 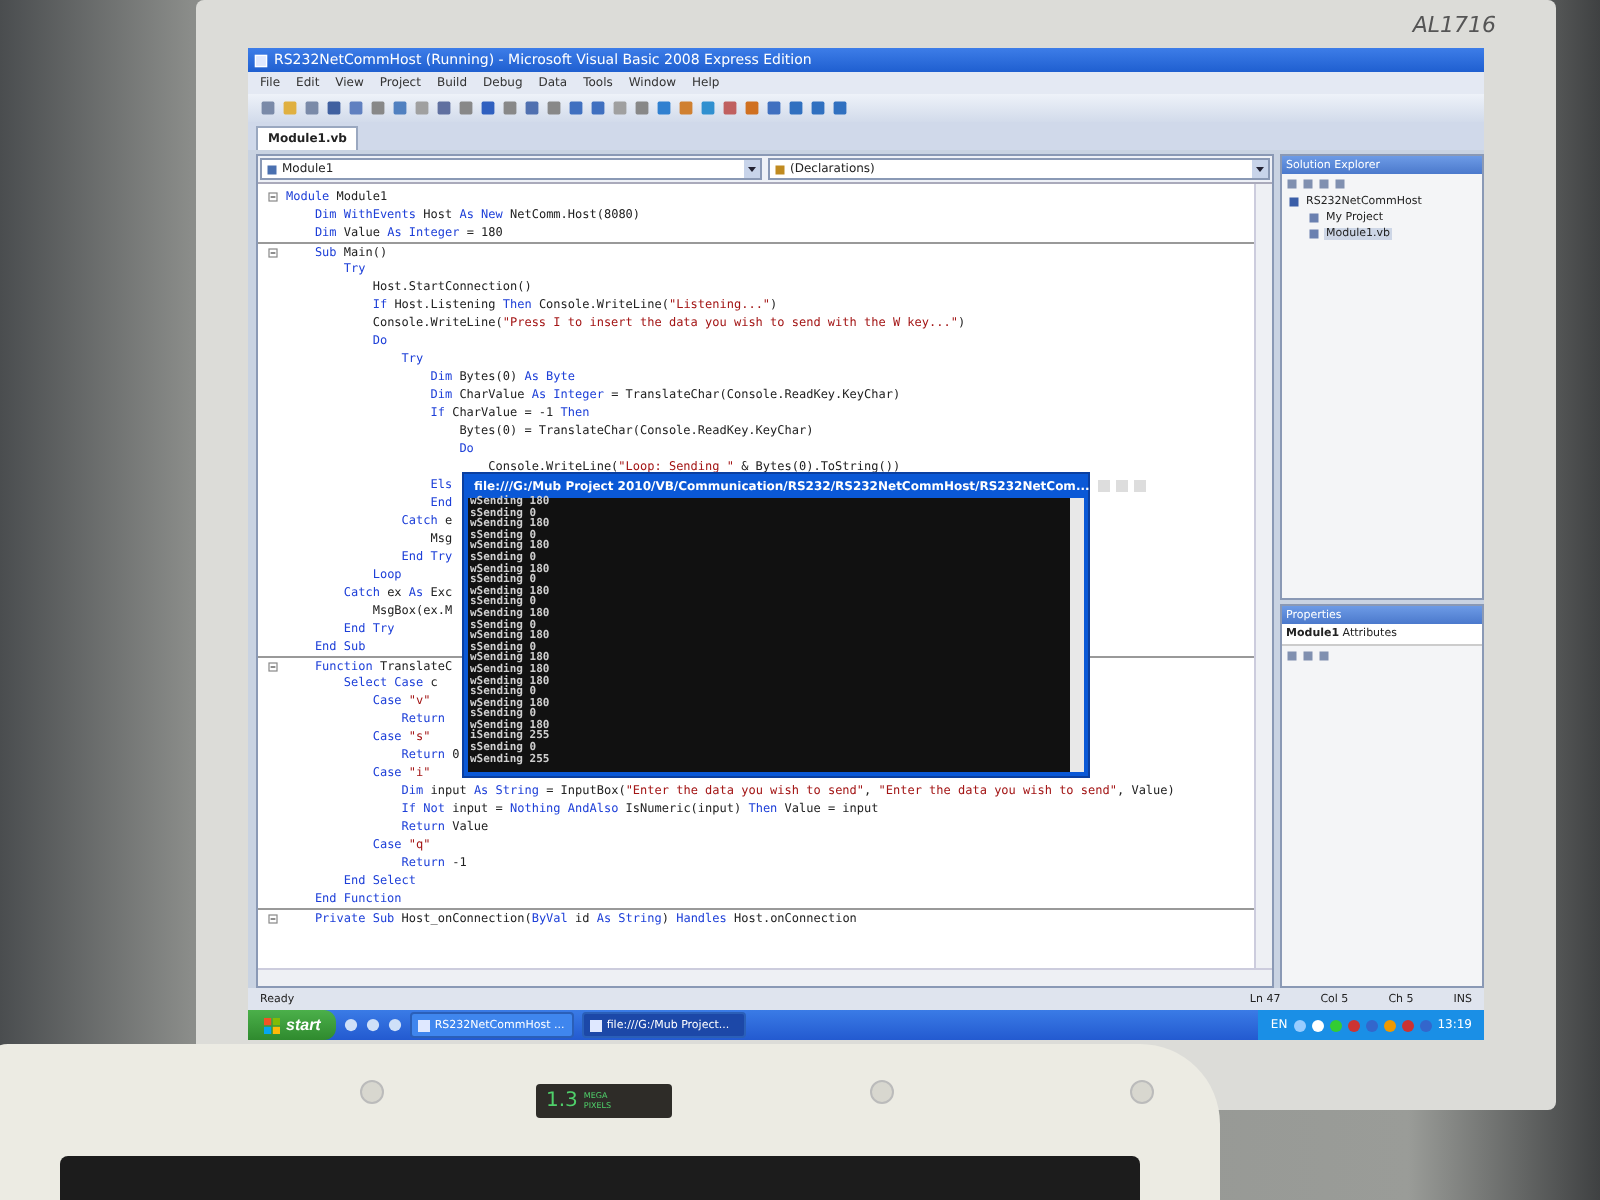 I want to click on minimize-button, so click(x=1103, y=486).